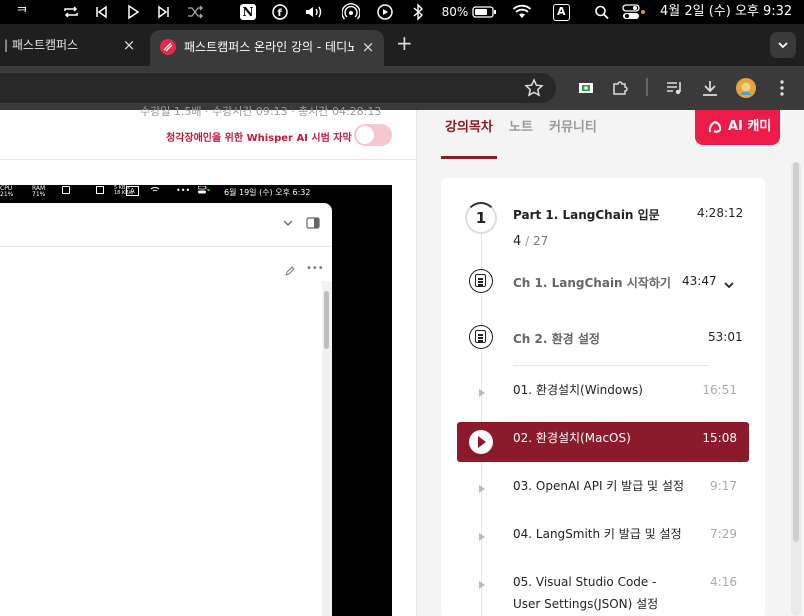  I want to click on whisper-subtitle-toggle, so click(373, 135).